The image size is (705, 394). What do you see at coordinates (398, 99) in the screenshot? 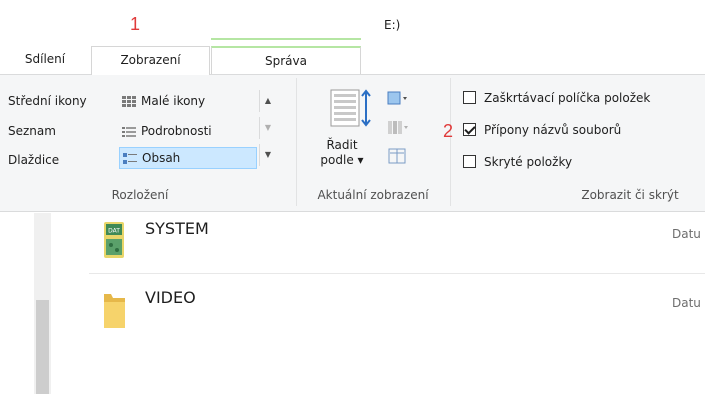
I see `group-by-icon` at bounding box center [398, 99].